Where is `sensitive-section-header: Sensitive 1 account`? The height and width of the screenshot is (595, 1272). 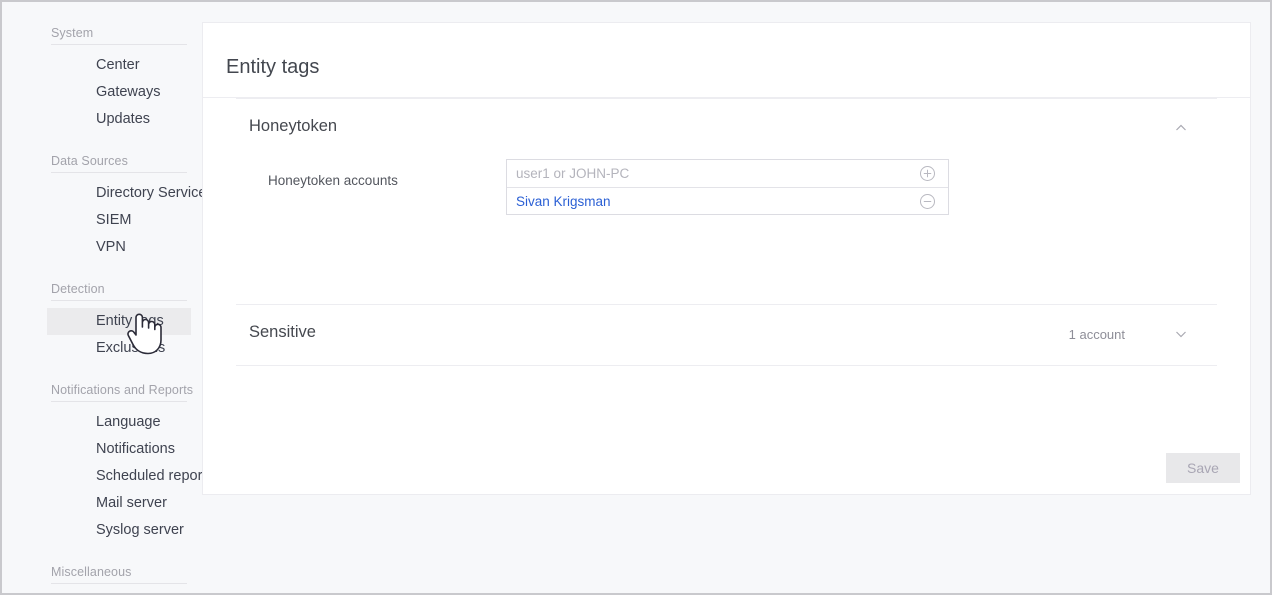
sensitive-section-header: Sensitive 1 account is located at coordinates (726, 335).